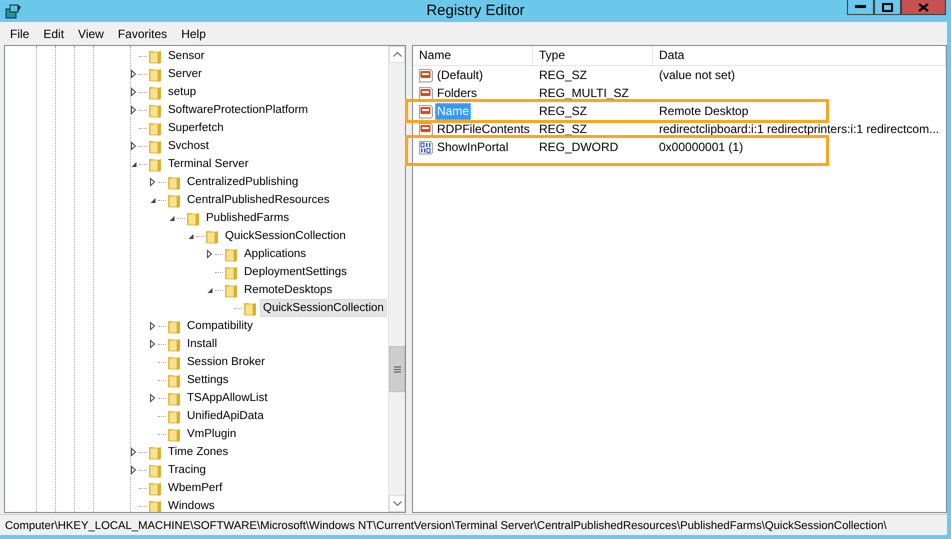  I want to click on tree-item: Windows, so click(191, 504).